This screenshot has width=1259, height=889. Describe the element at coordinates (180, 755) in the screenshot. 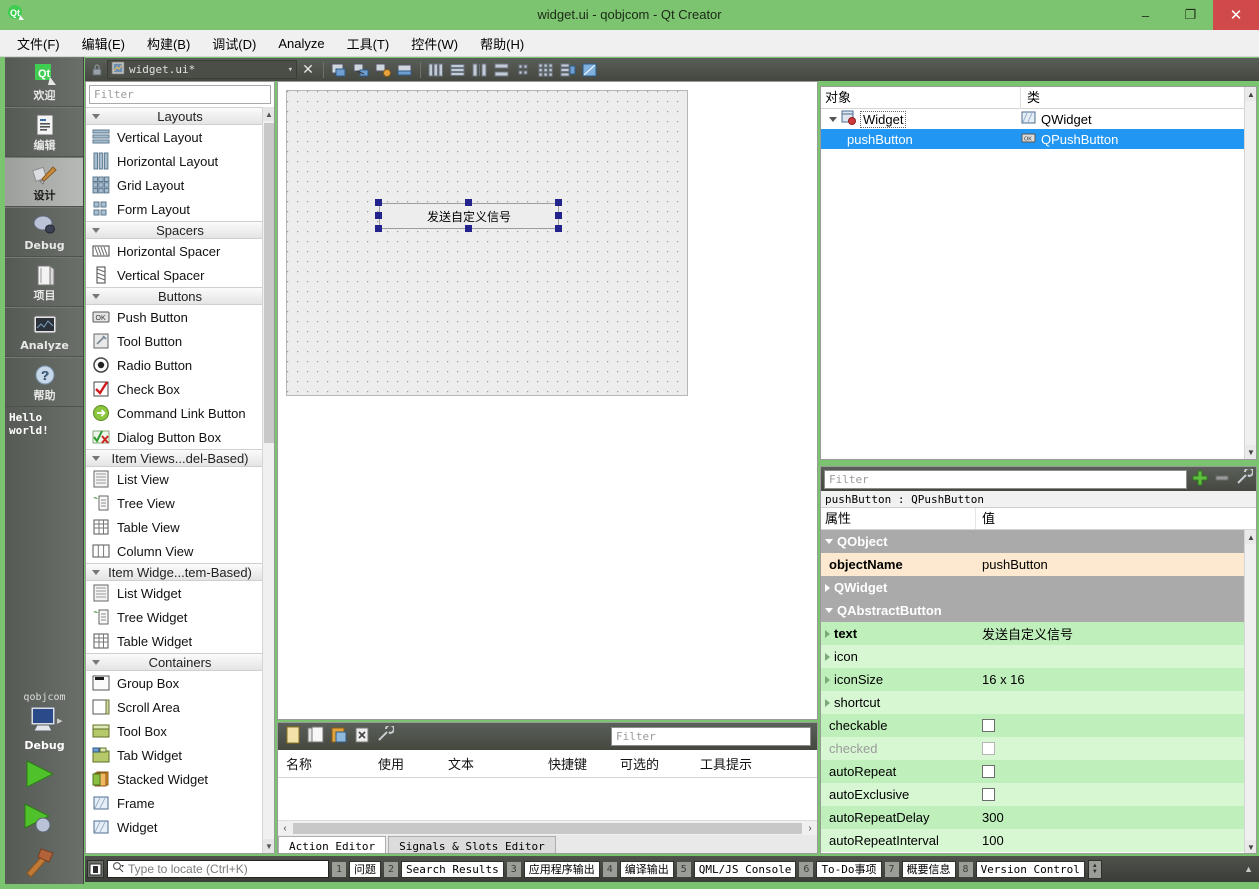

I see `widget-item-tab-widget: Tab Widget` at that location.